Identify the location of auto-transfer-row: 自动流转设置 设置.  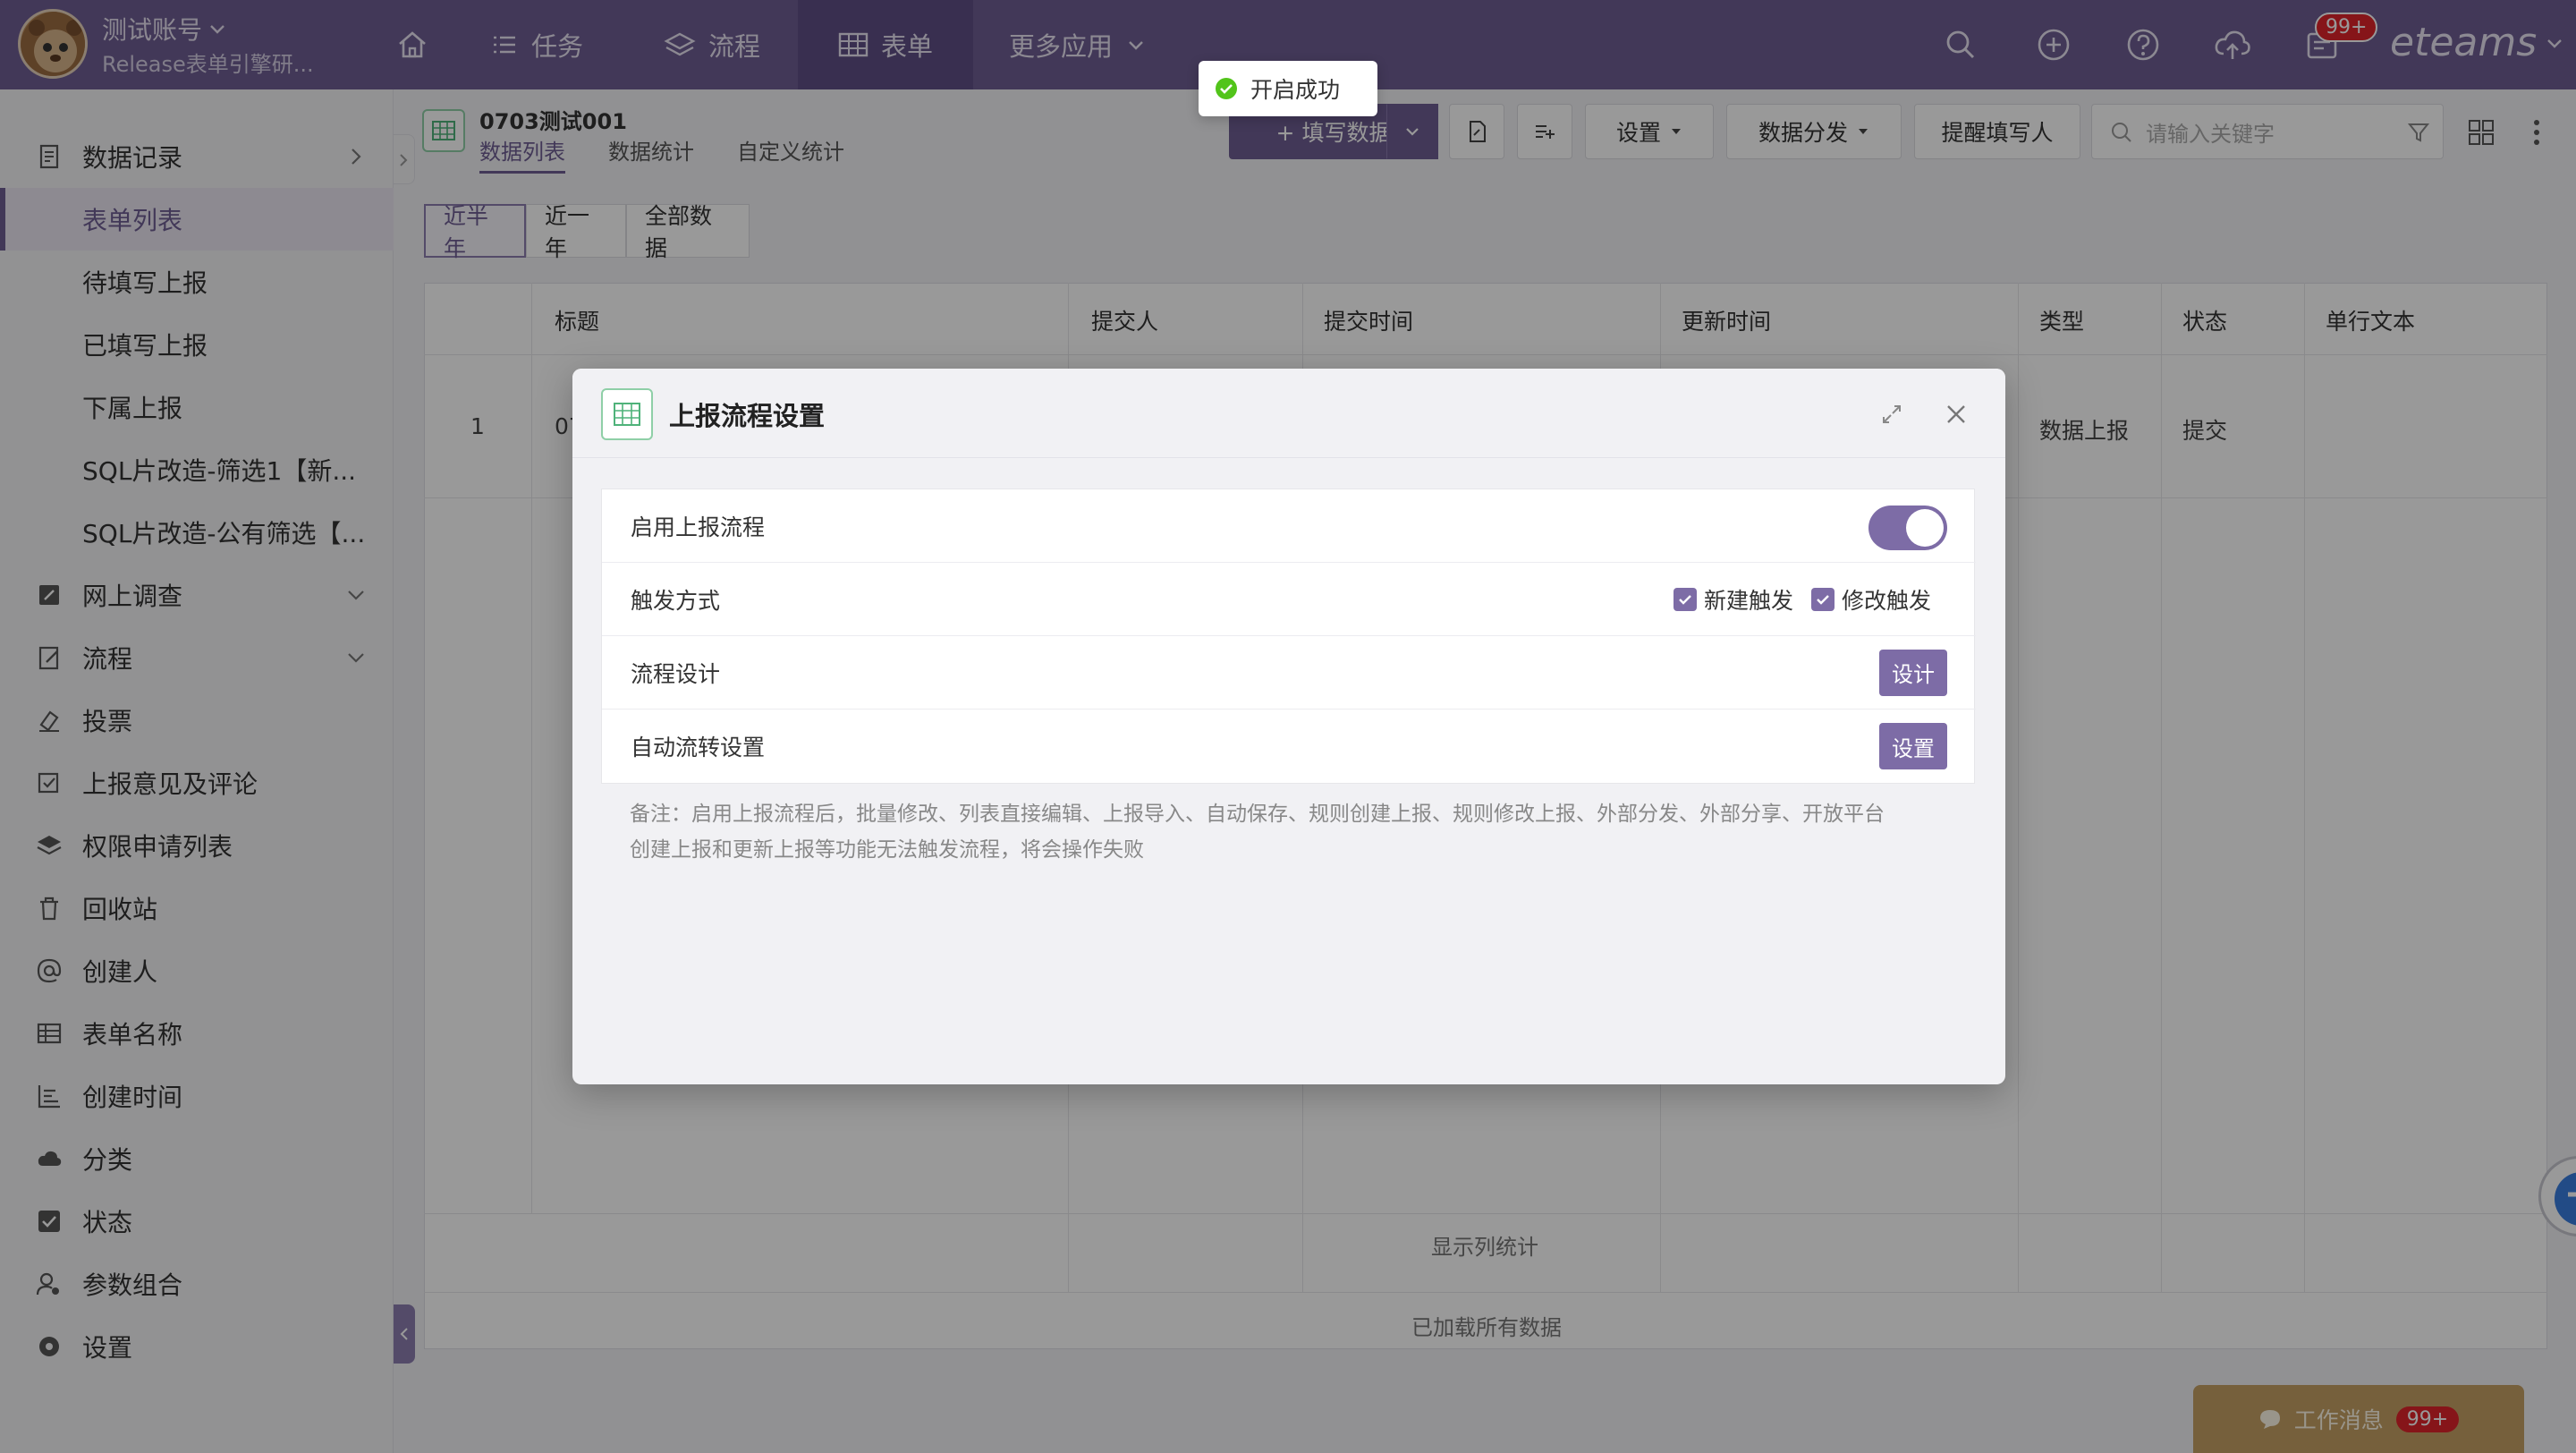
(1289, 746).